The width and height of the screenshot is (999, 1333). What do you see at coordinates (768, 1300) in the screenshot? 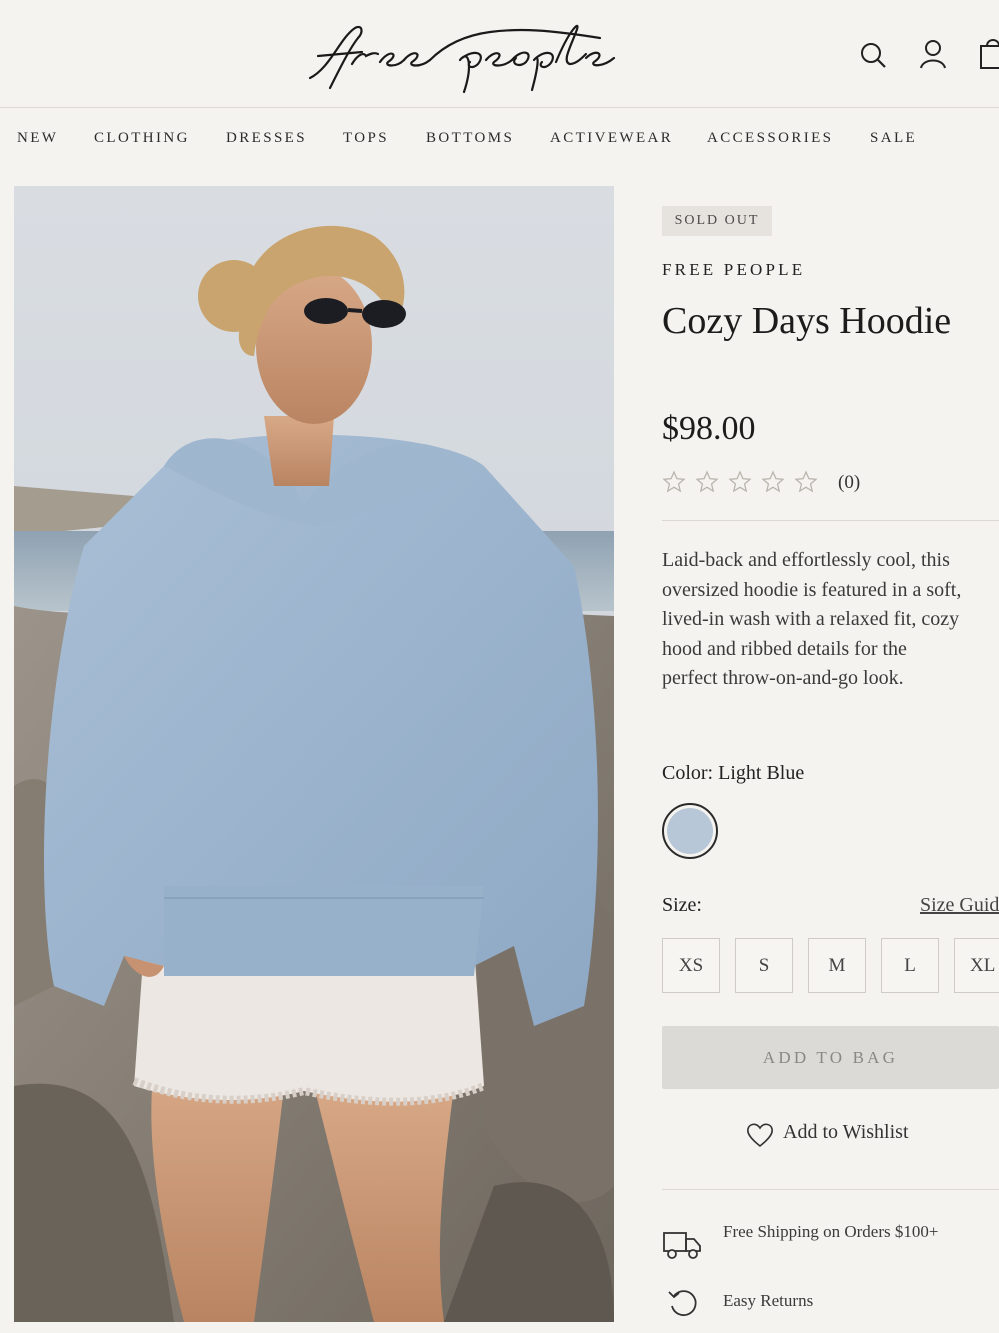
I see `easy-returns-text: Easy Returns` at bounding box center [768, 1300].